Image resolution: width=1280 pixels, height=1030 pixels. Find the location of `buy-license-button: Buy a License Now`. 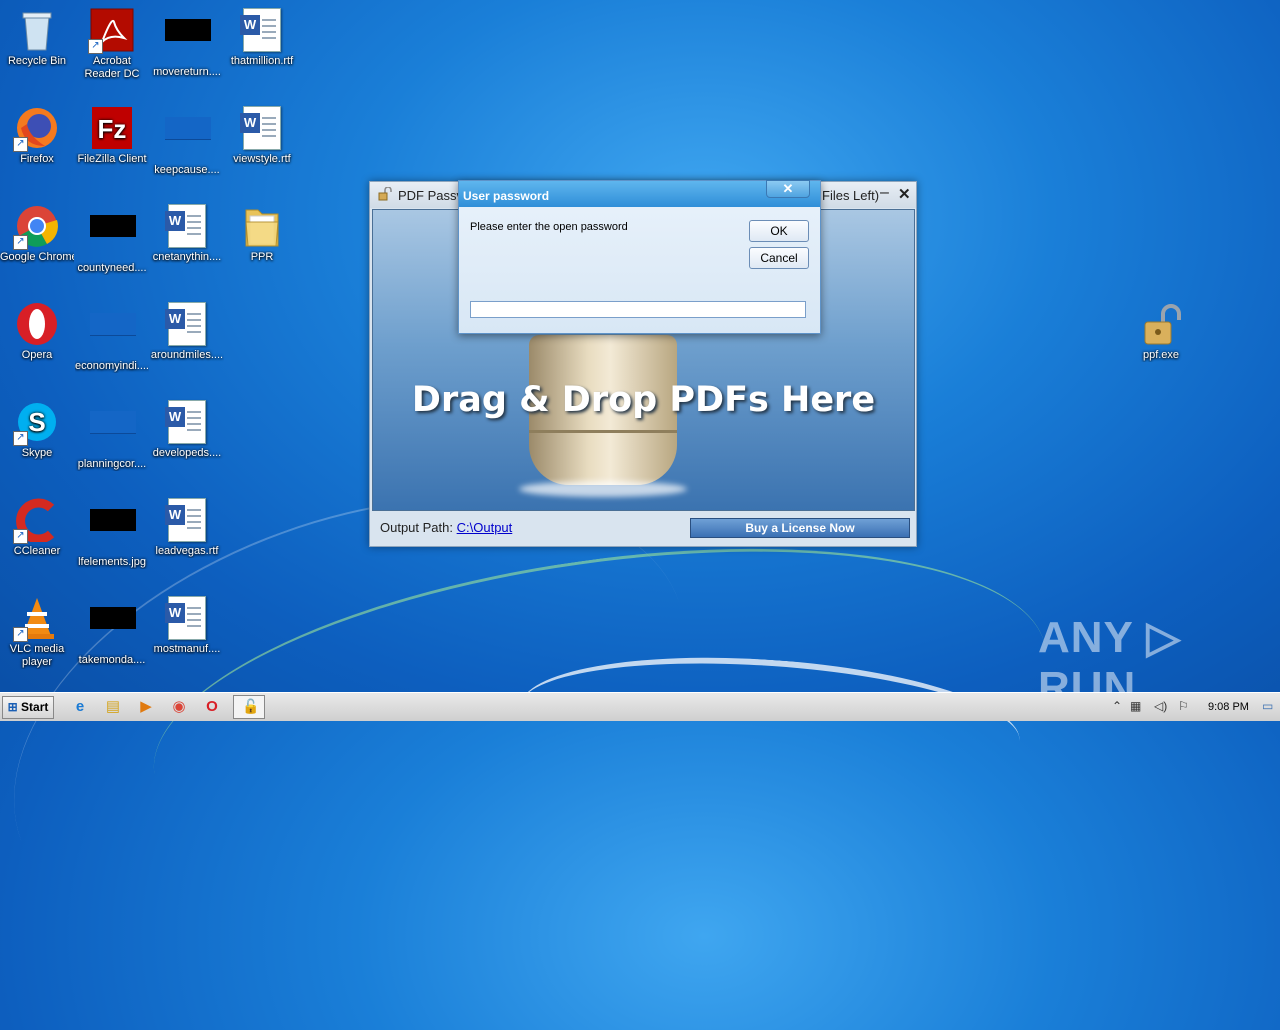

buy-license-button: Buy a License Now is located at coordinates (800, 528).